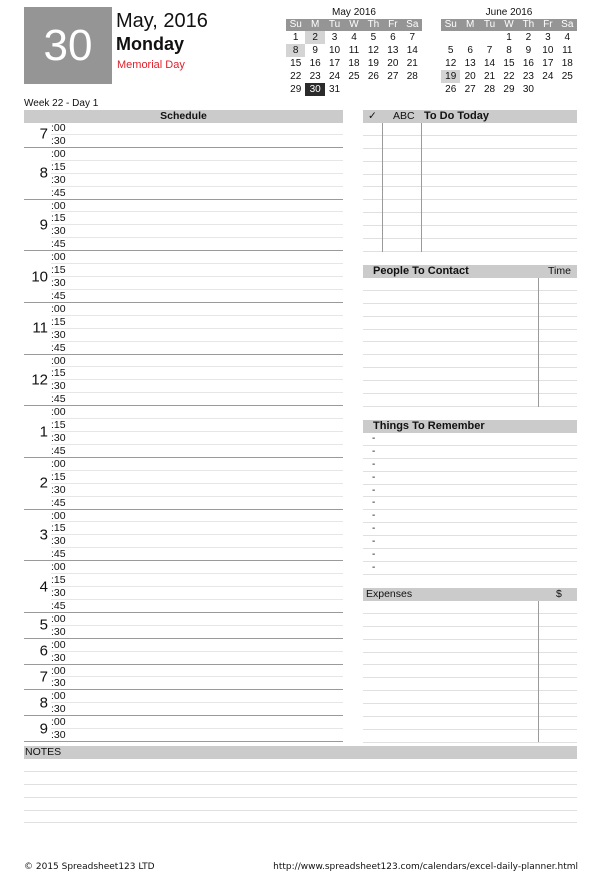  I want to click on calendar-day: 25, so click(567, 76).